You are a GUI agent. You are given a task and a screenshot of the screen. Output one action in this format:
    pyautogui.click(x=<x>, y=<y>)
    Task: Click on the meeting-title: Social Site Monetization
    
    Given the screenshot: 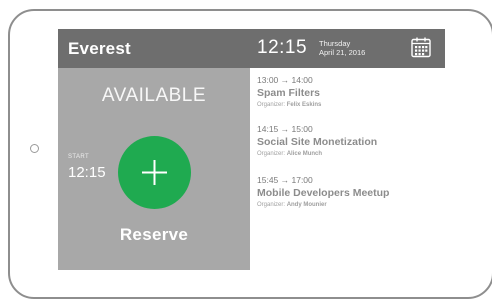 What is the action you would take?
    pyautogui.click(x=317, y=142)
    